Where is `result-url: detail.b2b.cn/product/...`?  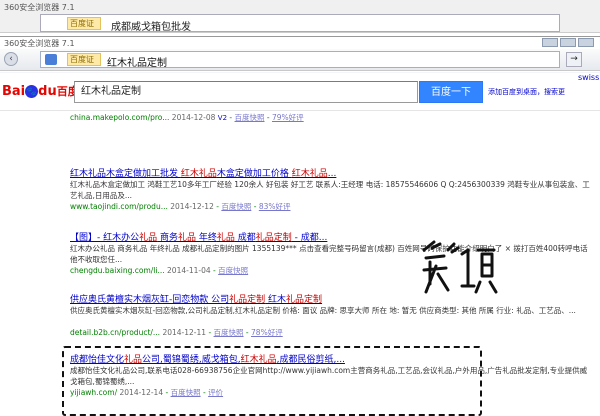
result-url: detail.b2b.cn/product/... is located at coordinates (115, 332).